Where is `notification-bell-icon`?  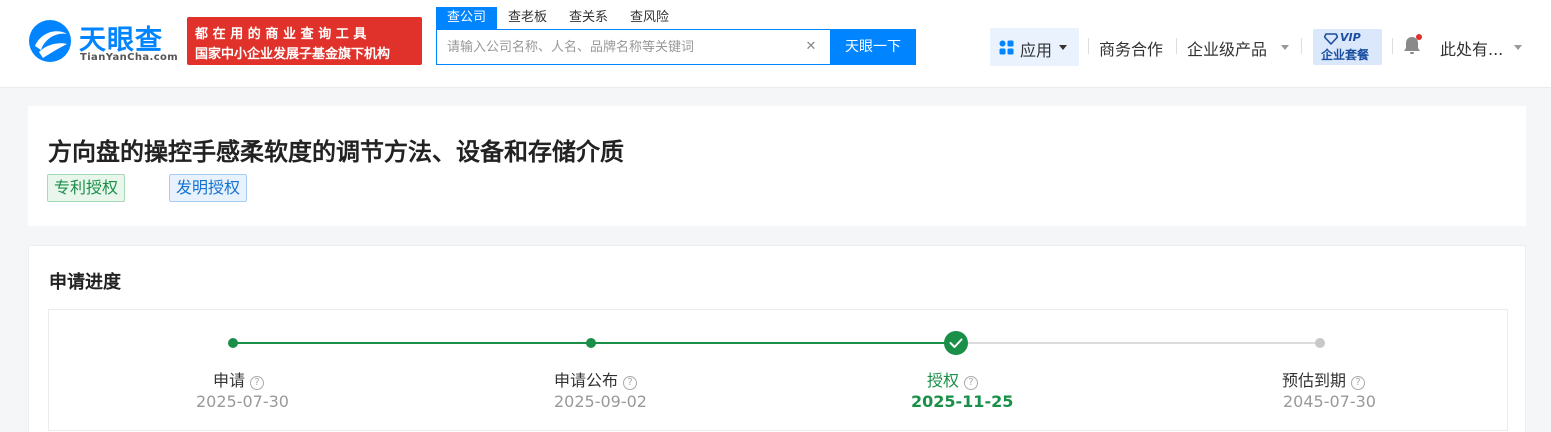 notification-bell-icon is located at coordinates (1412, 45).